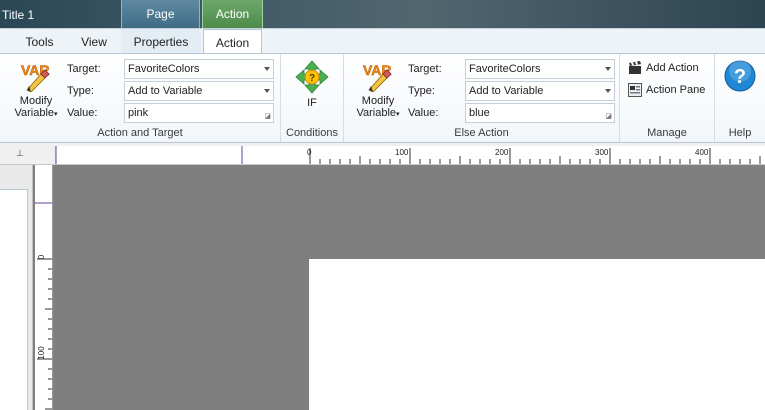 Image resolution: width=765 pixels, height=410 pixels. Describe the element at coordinates (502, 152) in the screenshot. I see `h-ruler-label-200: 200` at that location.